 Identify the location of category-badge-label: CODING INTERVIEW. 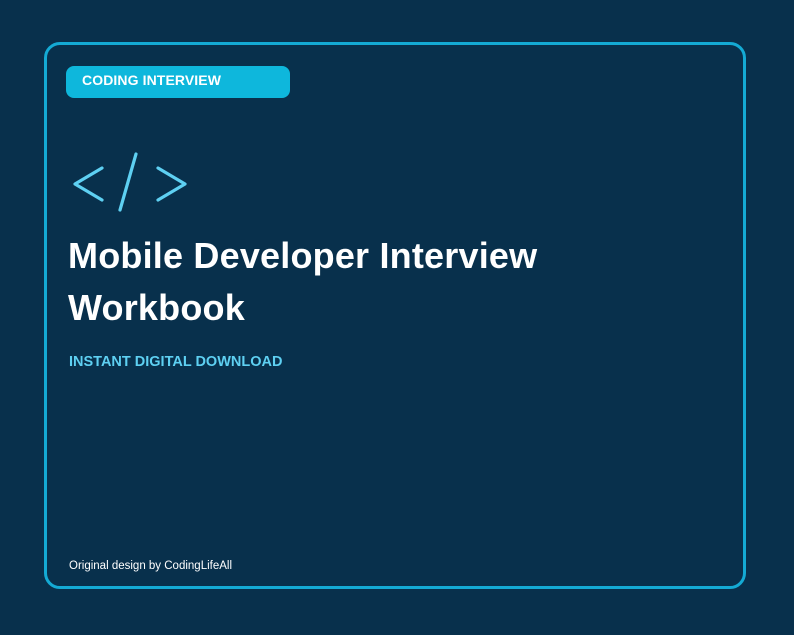
(152, 80).